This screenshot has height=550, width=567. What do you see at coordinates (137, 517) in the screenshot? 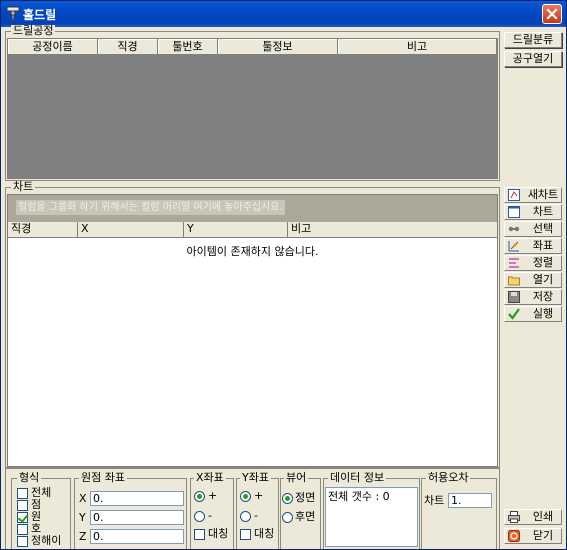
I see `origin-y-input: 0.` at bounding box center [137, 517].